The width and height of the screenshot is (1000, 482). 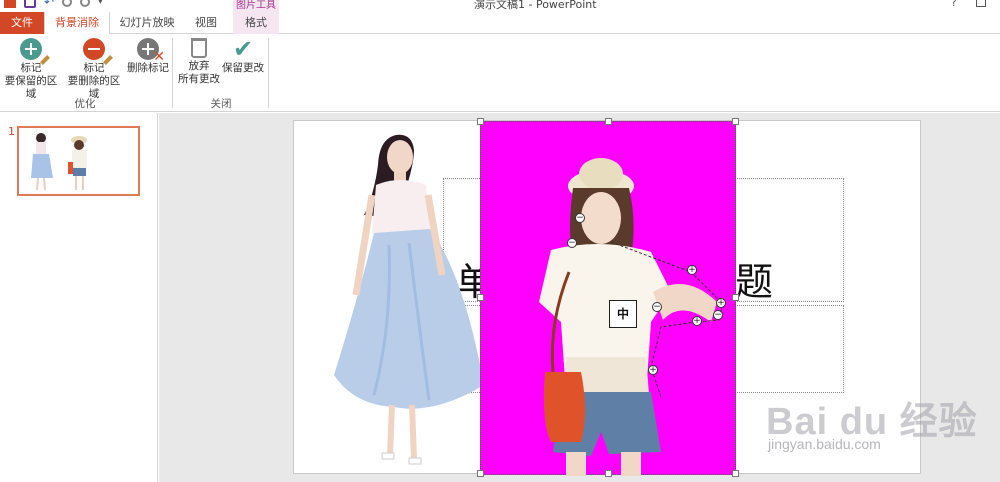 I want to click on window-title: 演示文稿1 - PowerPoint, so click(x=535, y=5).